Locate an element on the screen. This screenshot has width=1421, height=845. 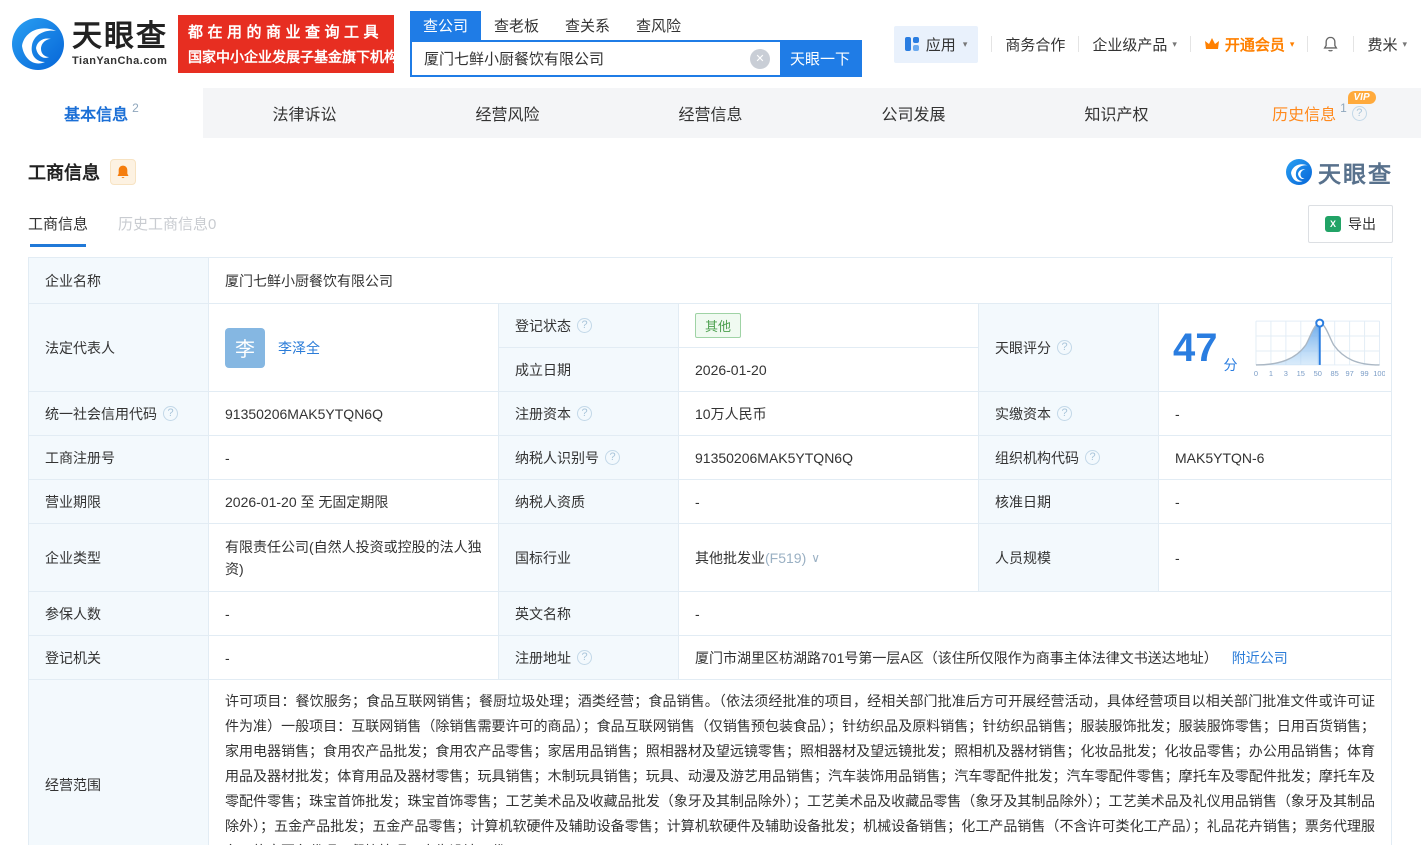
taxpayer-id-value: 91350206MAK5YTQN6Q is located at coordinates (829, 458).